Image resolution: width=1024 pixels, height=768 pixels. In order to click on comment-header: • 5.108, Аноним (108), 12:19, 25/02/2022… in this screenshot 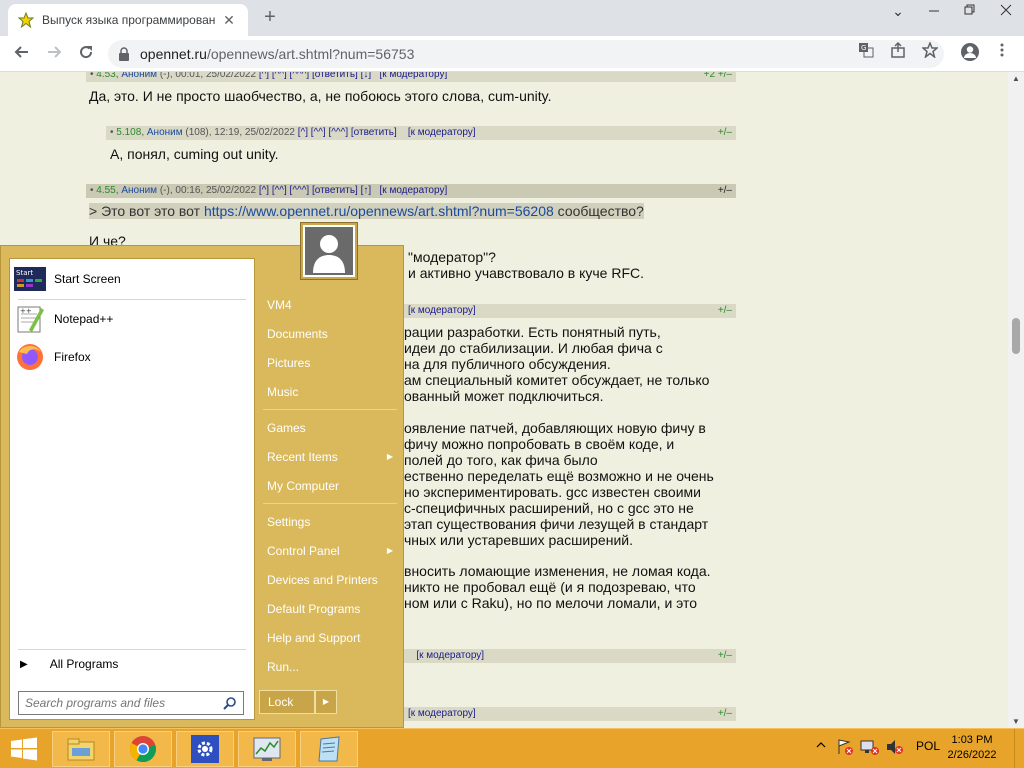, I will do `click(421, 133)`.